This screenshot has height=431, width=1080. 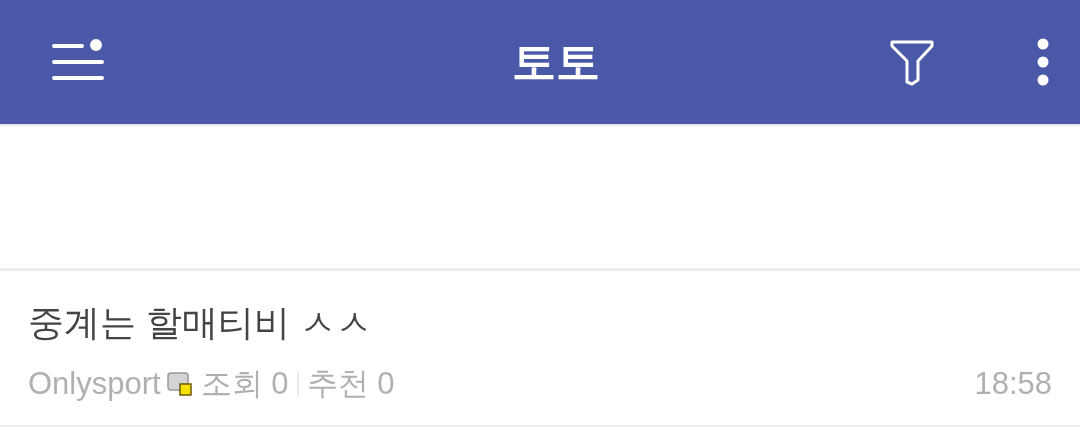 What do you see at coordinates (179, 384) in the screenshot?
I see `member-level-icon` at bounding box center [179, 384].